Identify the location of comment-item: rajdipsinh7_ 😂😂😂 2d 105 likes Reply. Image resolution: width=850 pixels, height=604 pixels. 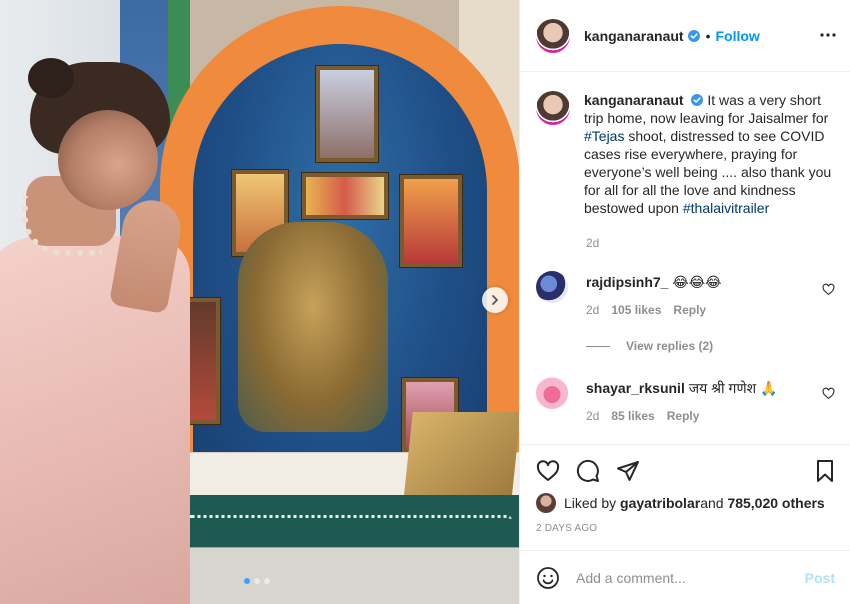
(628, 294).